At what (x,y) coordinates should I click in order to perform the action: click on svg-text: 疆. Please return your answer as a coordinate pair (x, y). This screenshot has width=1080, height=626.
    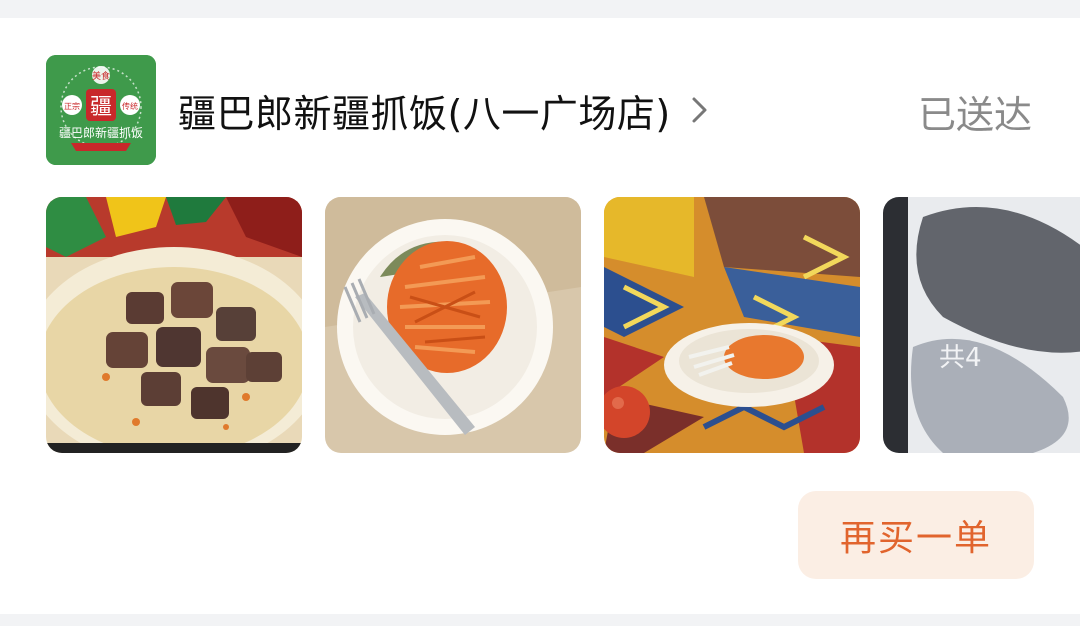
    Looking at the image, I should click on (101, 107).